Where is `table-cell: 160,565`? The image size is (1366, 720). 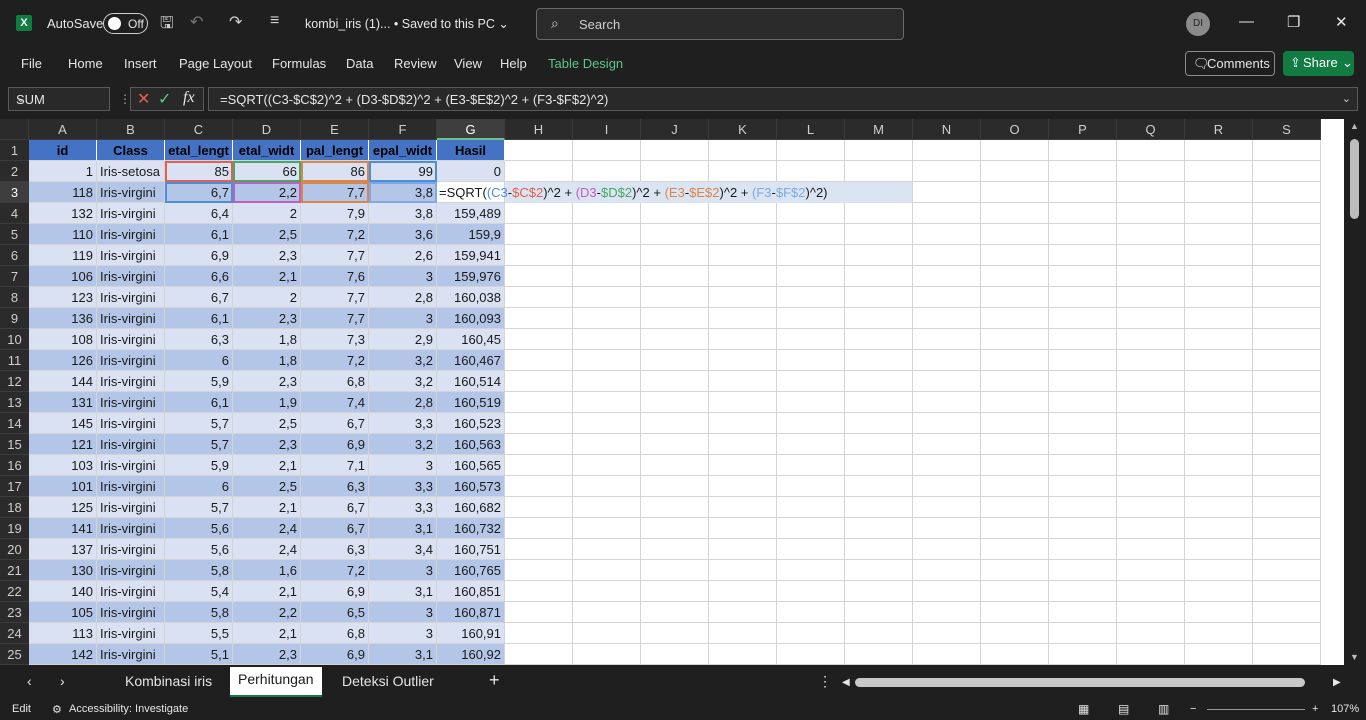
table-cell: 160,565 is located at coordinates (471, 465).